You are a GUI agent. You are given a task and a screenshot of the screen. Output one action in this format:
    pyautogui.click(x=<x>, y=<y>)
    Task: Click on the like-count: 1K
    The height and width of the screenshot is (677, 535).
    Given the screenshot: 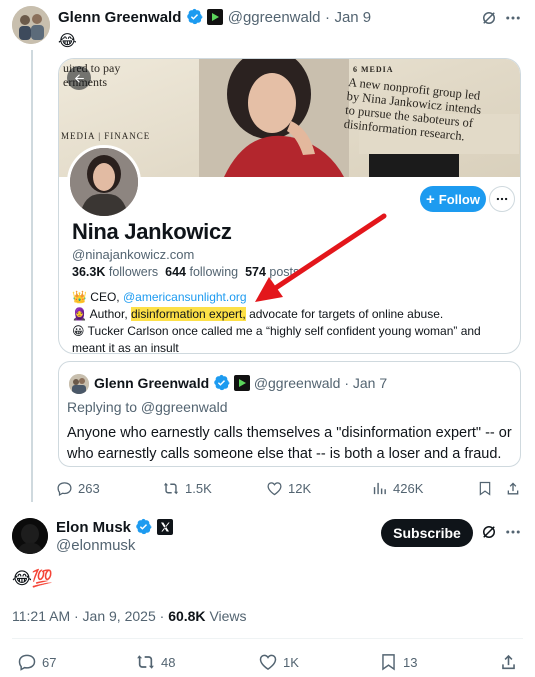 What is the action you would take?
    pyautogui.click(x=291, y=662)
    